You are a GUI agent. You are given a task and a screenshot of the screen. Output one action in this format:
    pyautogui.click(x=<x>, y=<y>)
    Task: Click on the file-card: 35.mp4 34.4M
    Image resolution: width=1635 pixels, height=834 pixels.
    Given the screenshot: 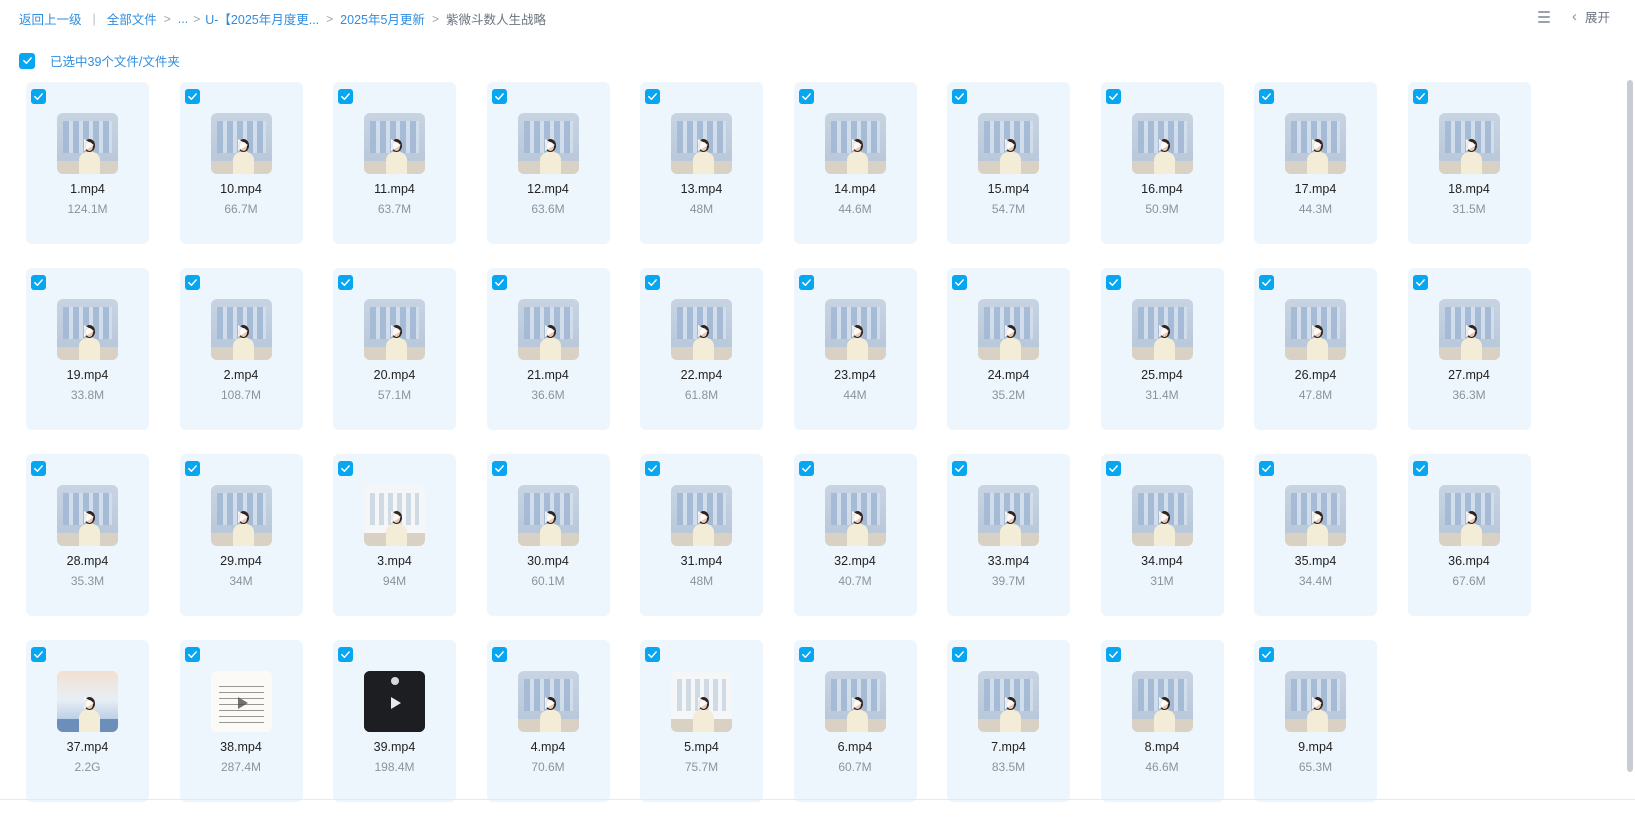 What is the action you would take?
    pyautogui.click(x=1315, y=535)
    